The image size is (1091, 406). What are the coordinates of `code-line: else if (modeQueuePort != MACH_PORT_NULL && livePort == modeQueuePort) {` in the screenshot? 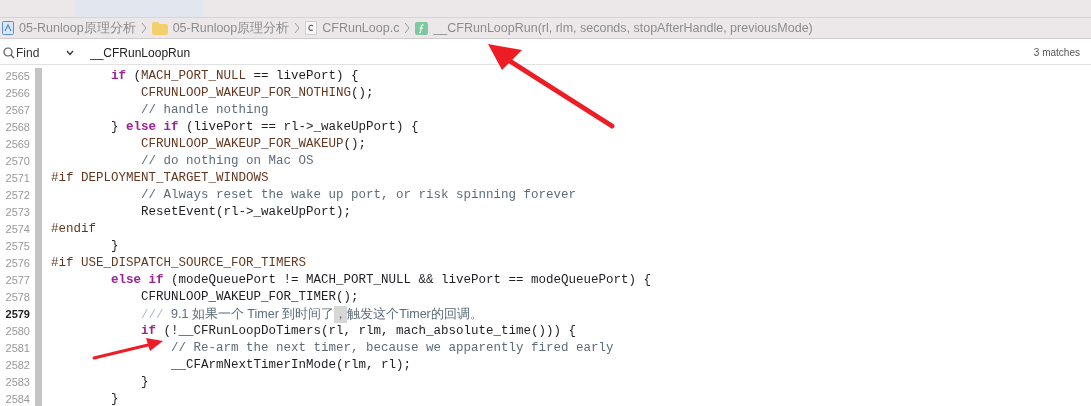 It's located at (381, 280).